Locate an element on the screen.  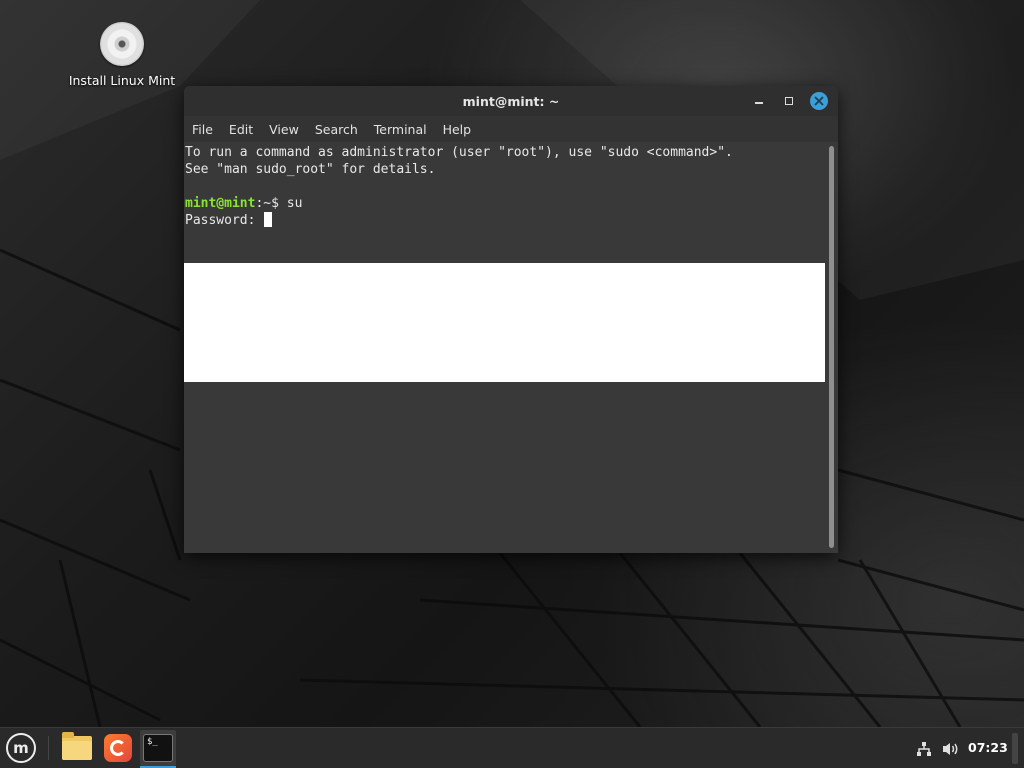
menu-terminal: Terminal is located at coordinates (400, 129).